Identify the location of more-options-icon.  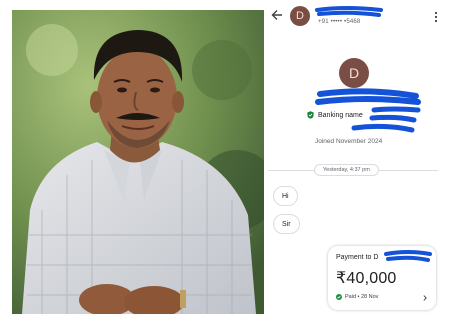
(436, 17).